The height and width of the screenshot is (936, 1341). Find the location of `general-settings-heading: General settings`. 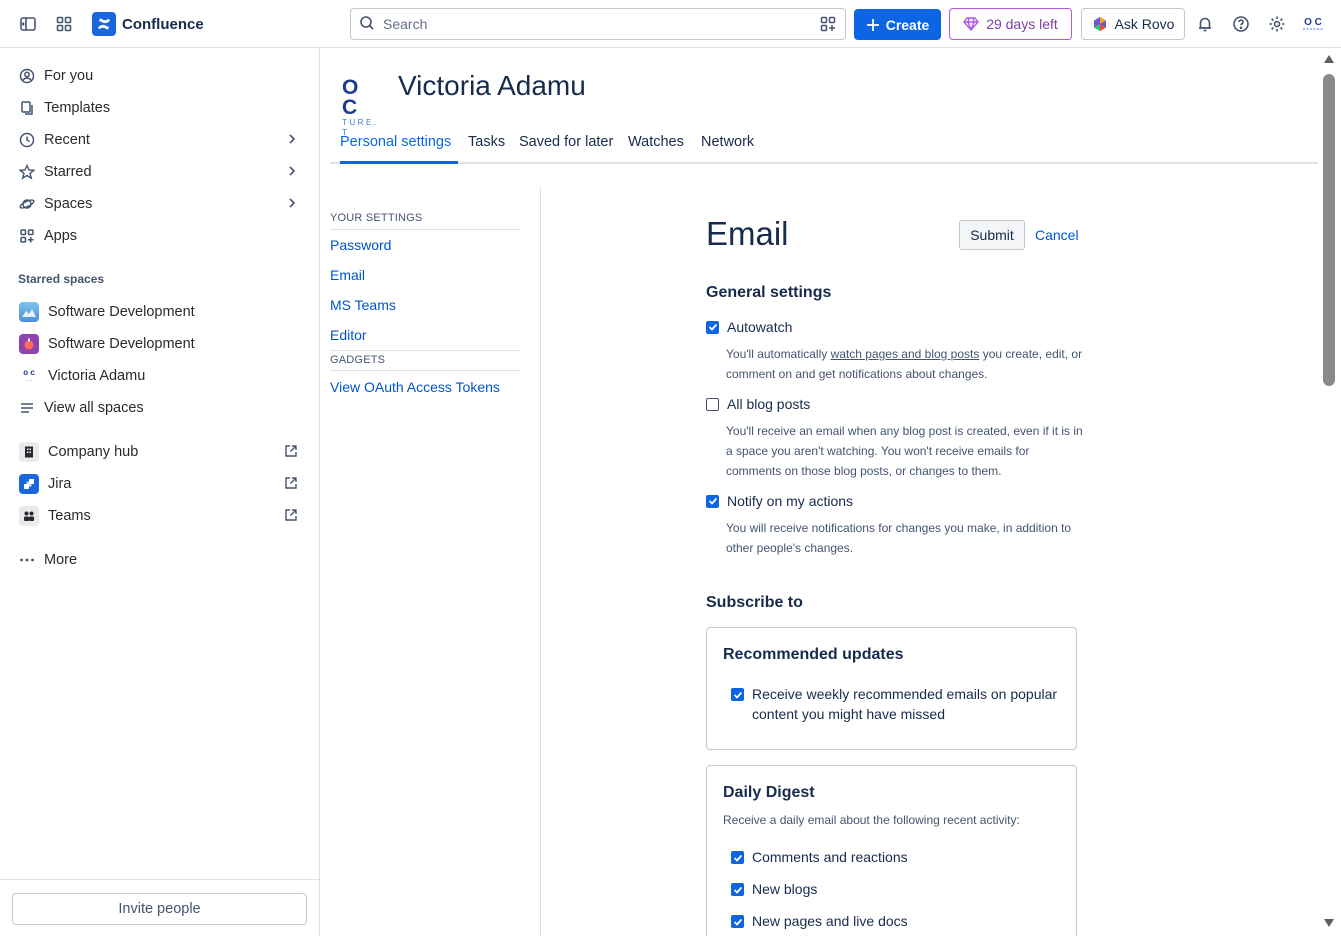

general-settings-heading: General settings is located at coordinates (769, 292).